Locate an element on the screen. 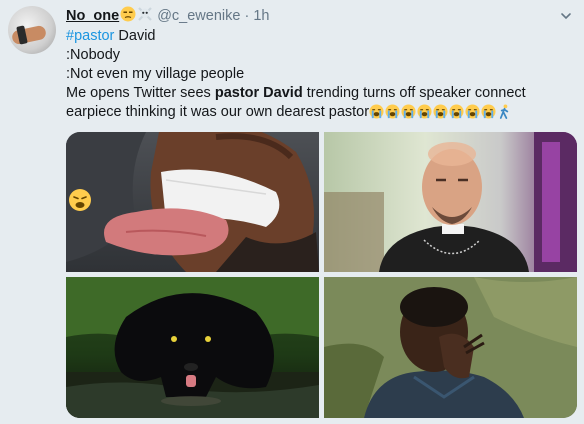  tweet-line-1: #pastor David is located at coordinates (322, 36).